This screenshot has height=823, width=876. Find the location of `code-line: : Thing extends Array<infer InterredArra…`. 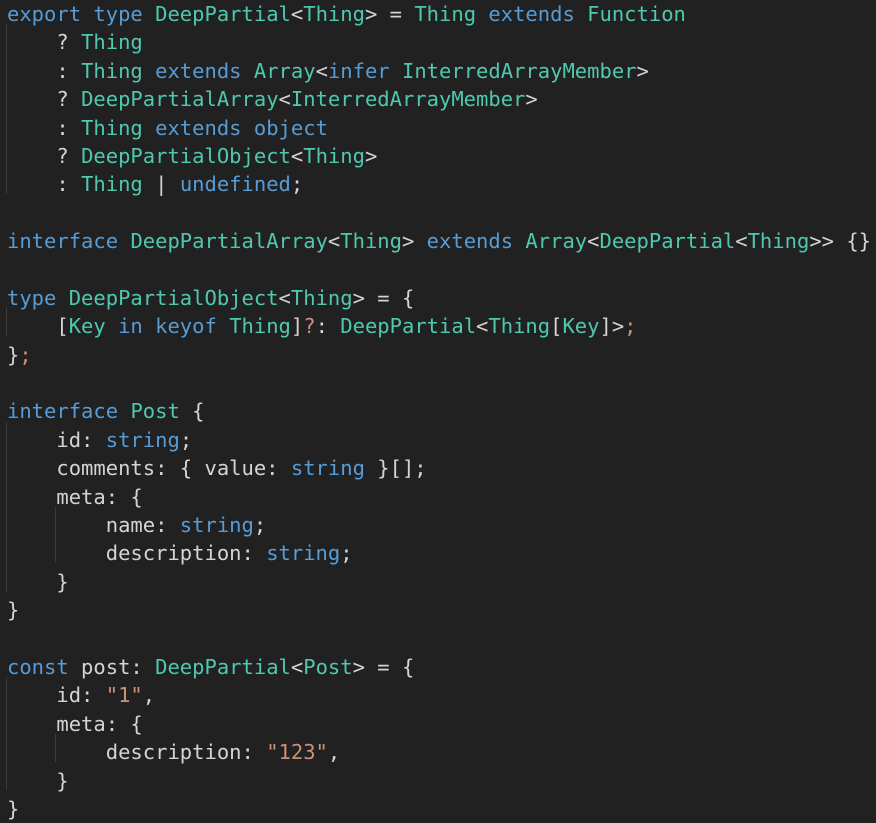

code-line: : Thing extends Array<infer InterredArra… is located at coordinates (441, 71).